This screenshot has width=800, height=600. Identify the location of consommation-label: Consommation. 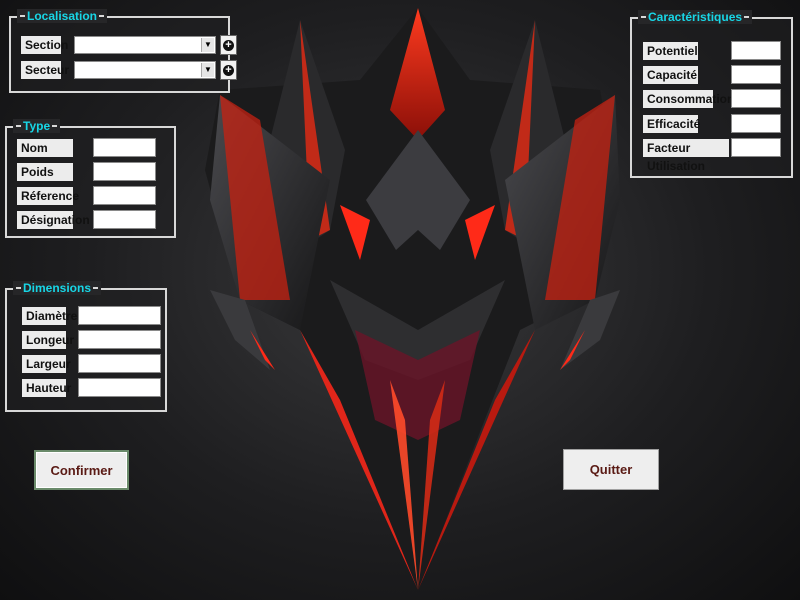
(688, 98).